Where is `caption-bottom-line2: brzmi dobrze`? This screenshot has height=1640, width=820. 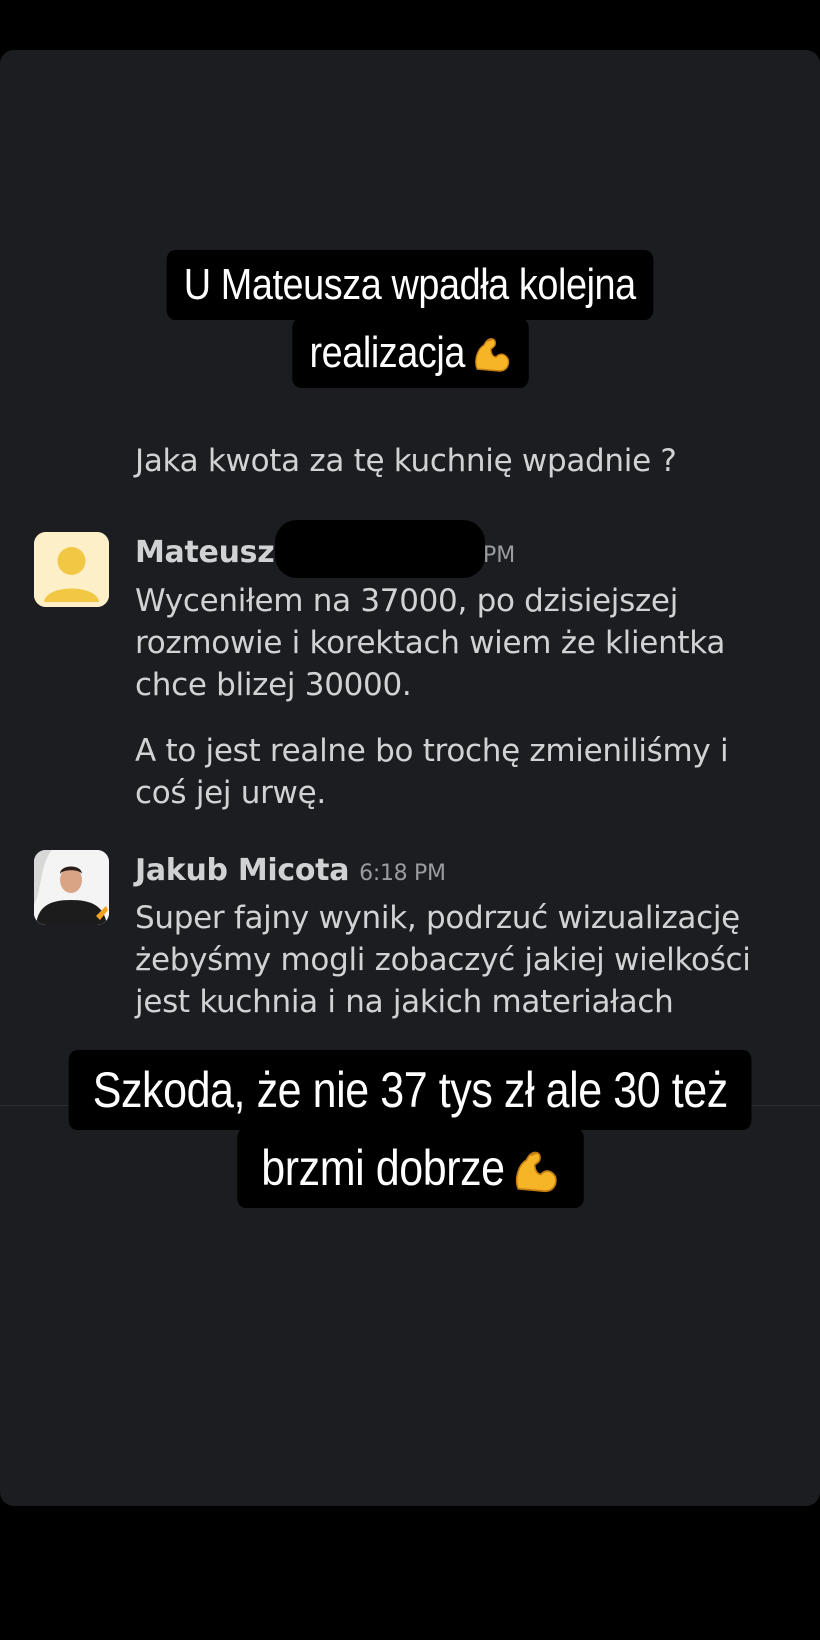 caption-bottom-line2: brzmi dobrze is located at coordinates (410, 1168).